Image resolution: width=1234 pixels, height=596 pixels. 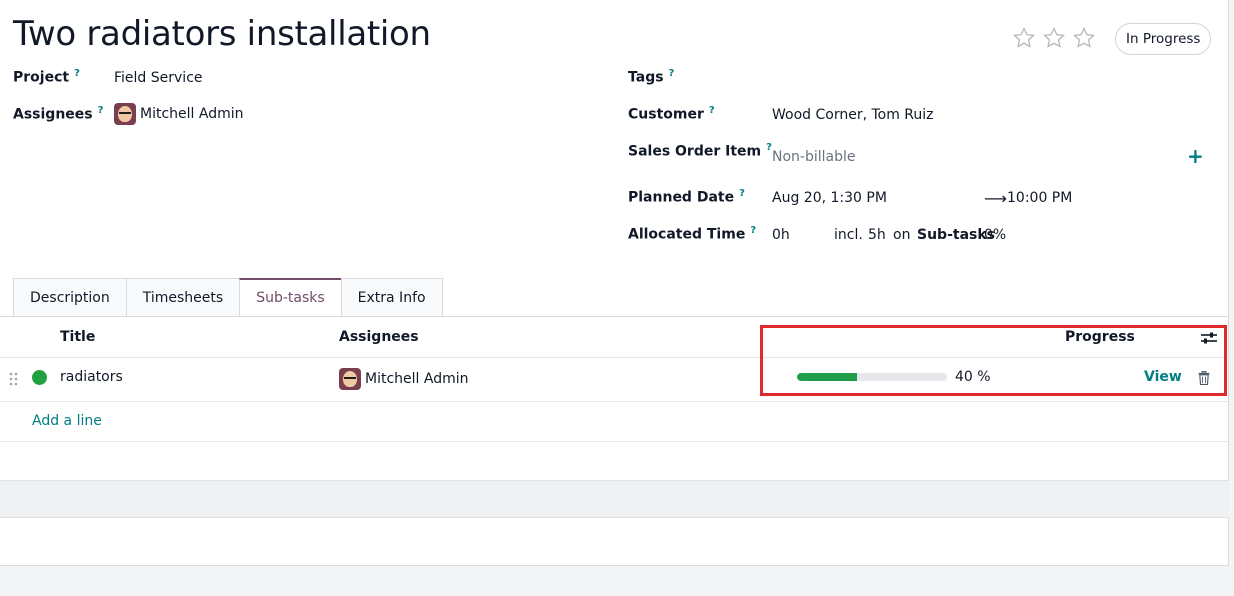 I want to click on trash-icon, so click(x=1204, y=378).